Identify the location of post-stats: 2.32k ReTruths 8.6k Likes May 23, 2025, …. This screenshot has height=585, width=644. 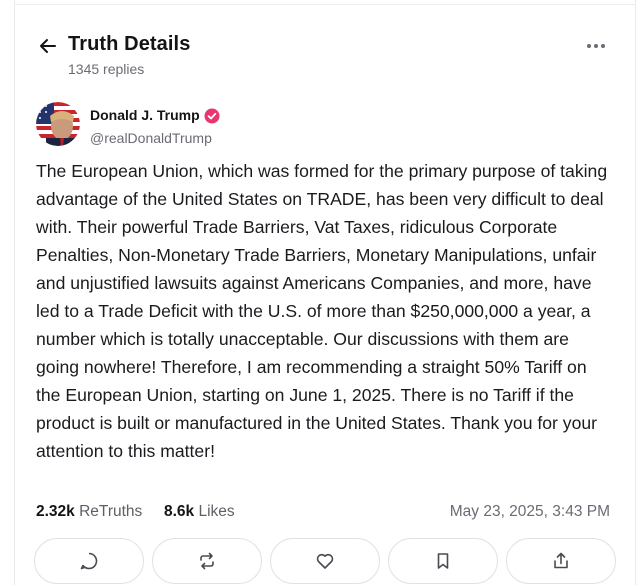
(323, 513).